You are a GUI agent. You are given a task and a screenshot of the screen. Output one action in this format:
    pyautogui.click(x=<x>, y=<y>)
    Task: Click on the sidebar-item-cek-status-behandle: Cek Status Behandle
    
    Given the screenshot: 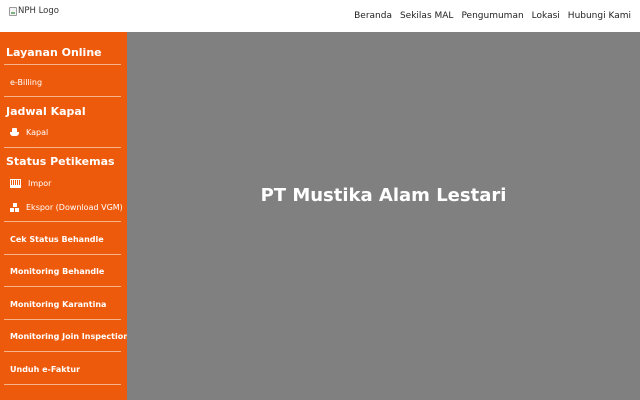 What is the action you would take?
    pyautogui.click(x=57, y=239)
    